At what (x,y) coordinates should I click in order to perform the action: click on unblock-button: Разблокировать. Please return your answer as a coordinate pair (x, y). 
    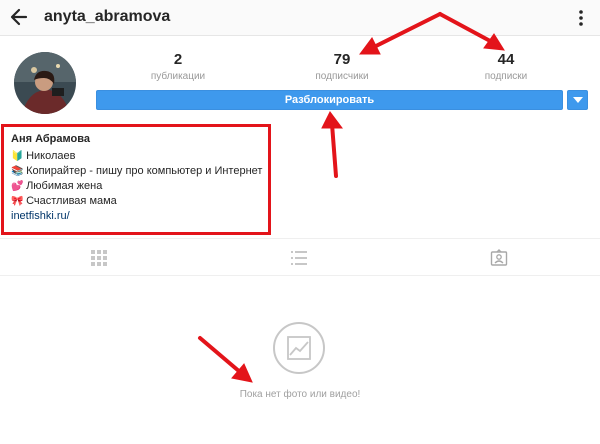
    Looking at the image, I should click on (329, 100).